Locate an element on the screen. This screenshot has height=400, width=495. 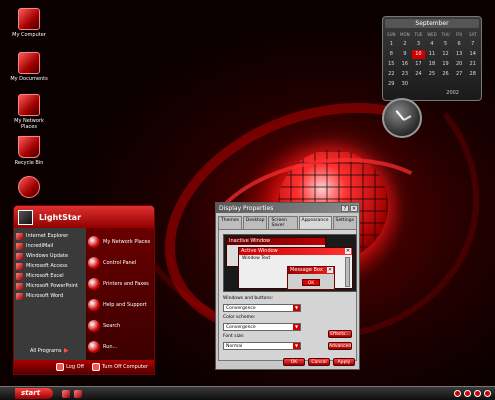
taskbar: start is located at coordinates (247, 393).